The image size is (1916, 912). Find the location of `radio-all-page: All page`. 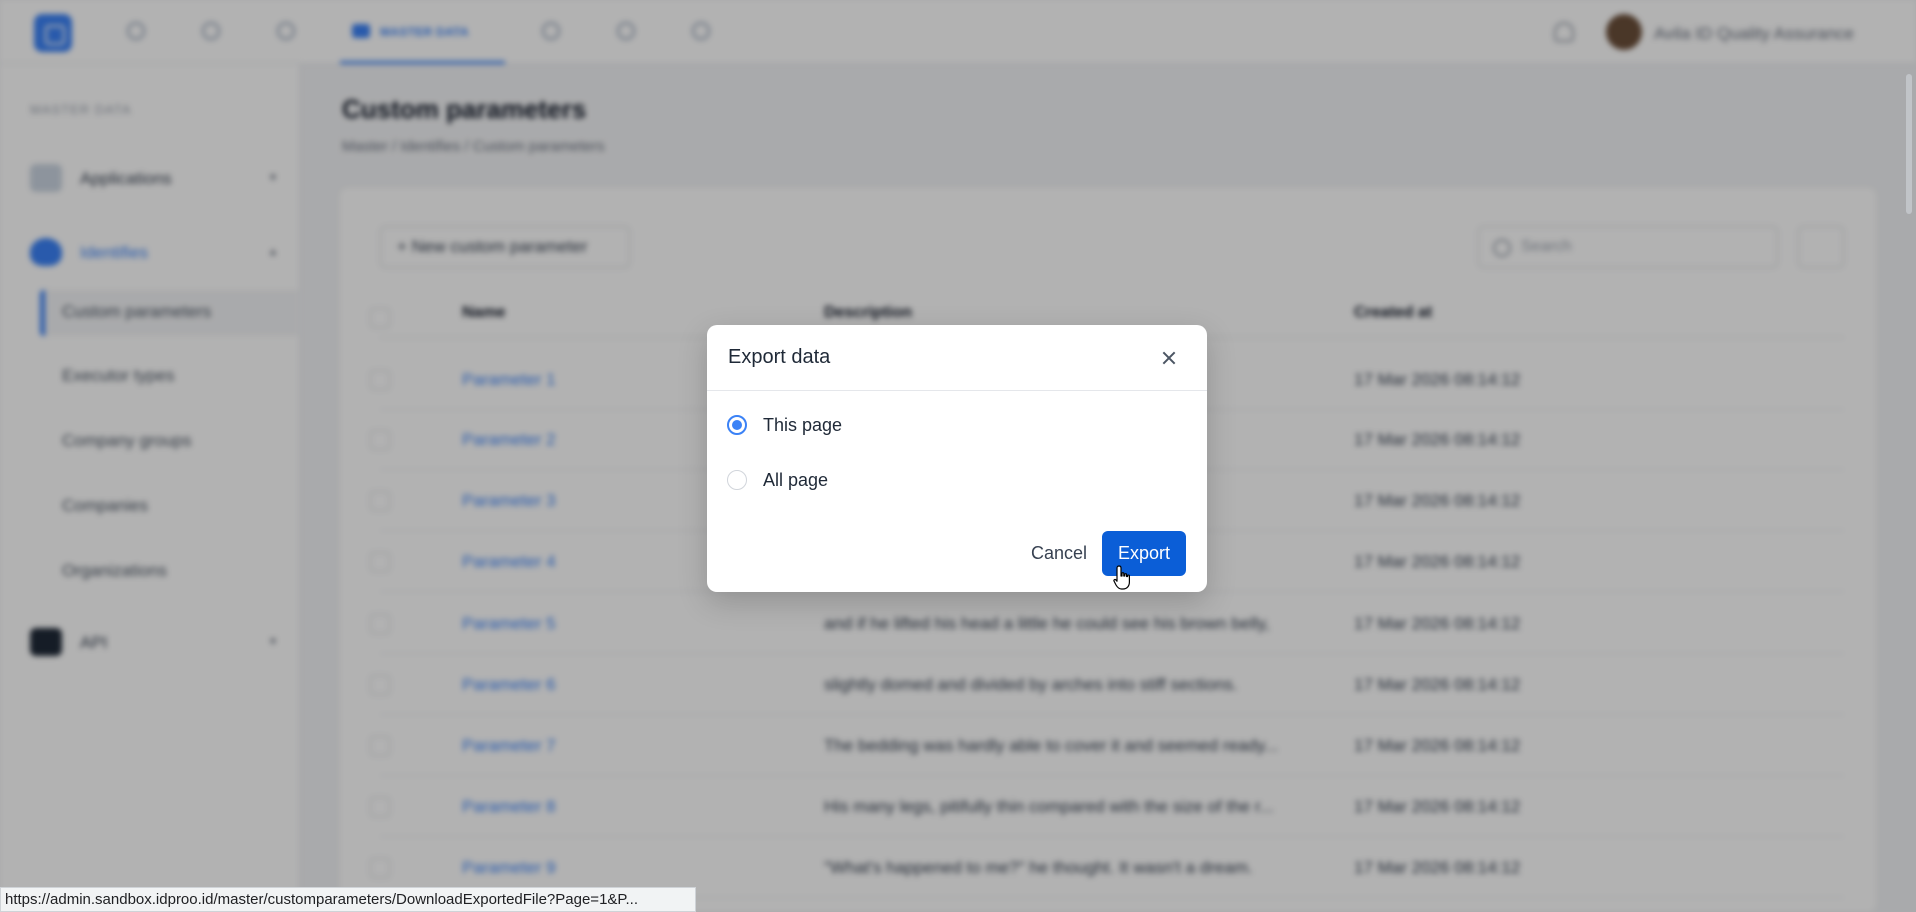

radio-all-page: All page is located at coordinates (877, 480).